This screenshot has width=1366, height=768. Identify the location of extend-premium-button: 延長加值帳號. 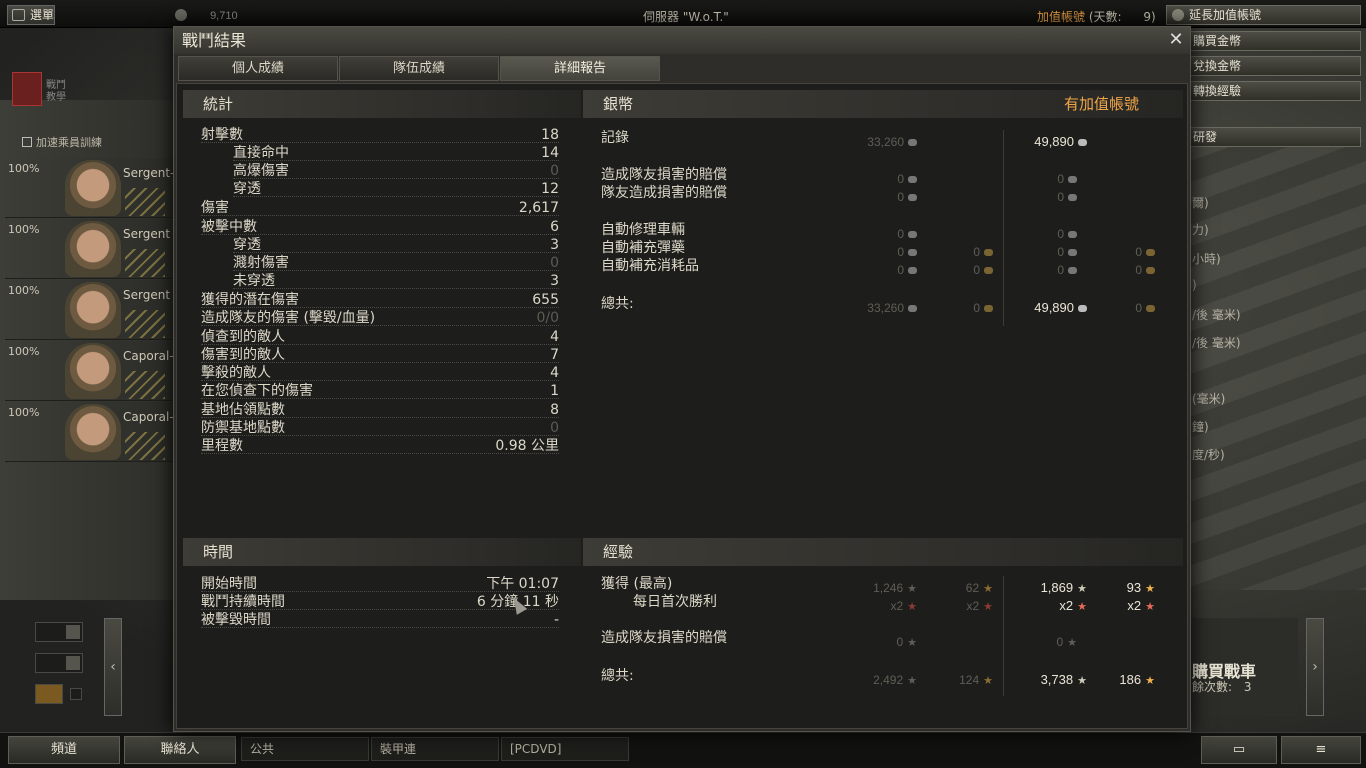
(1263, 15).